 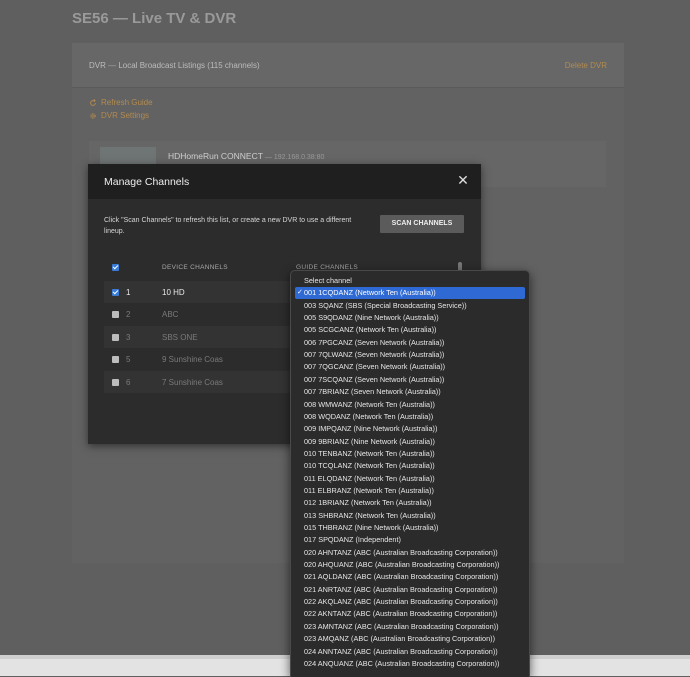 I want to click on modal-title: Manage Channels, so click(x=147, y=182).